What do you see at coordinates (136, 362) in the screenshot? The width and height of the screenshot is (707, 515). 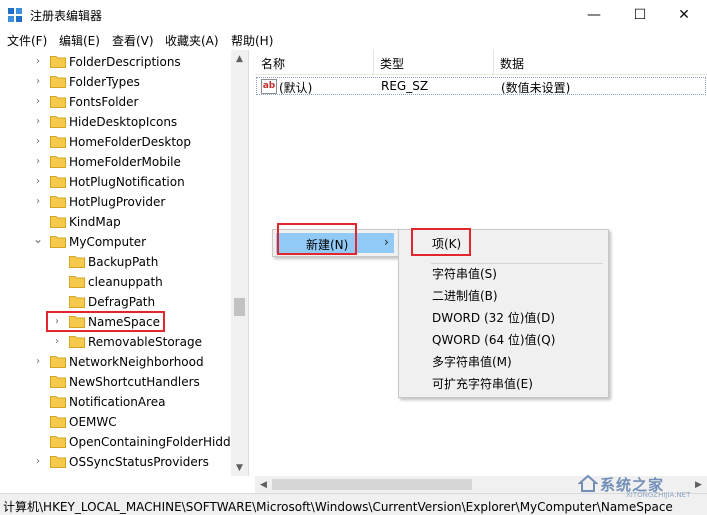 I see `tree-item-label: NetworkNeighborhood` at bounding box center [136, 362].